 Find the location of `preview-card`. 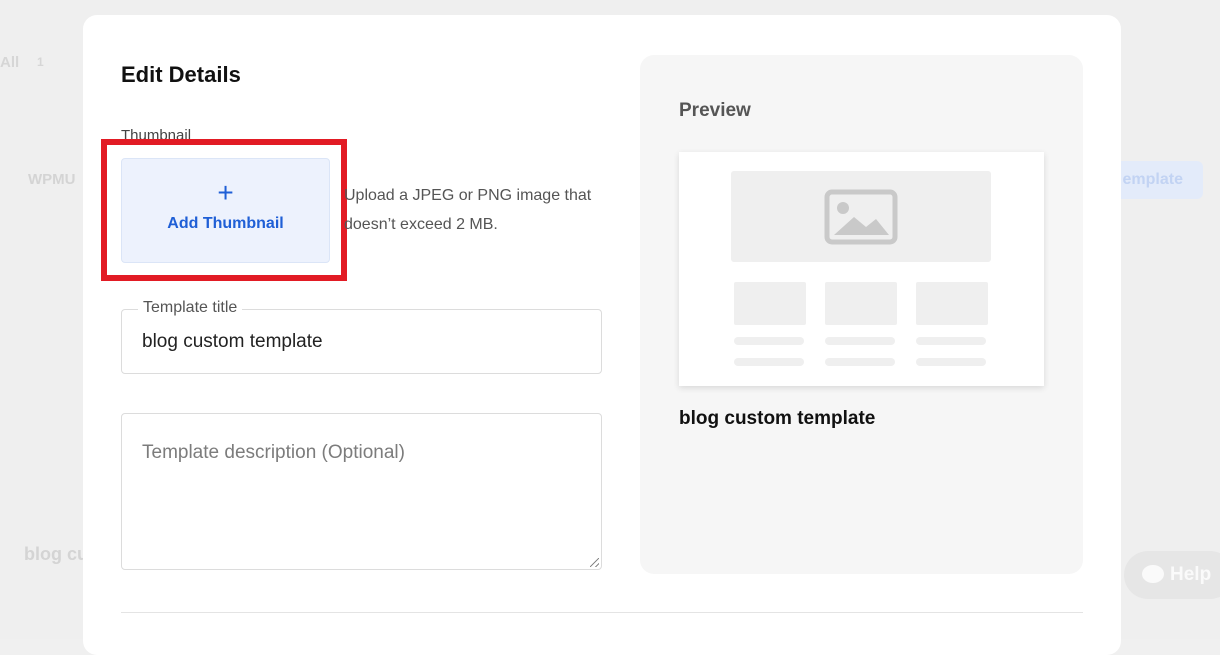

preview-card is located at coordinates (861, 269).